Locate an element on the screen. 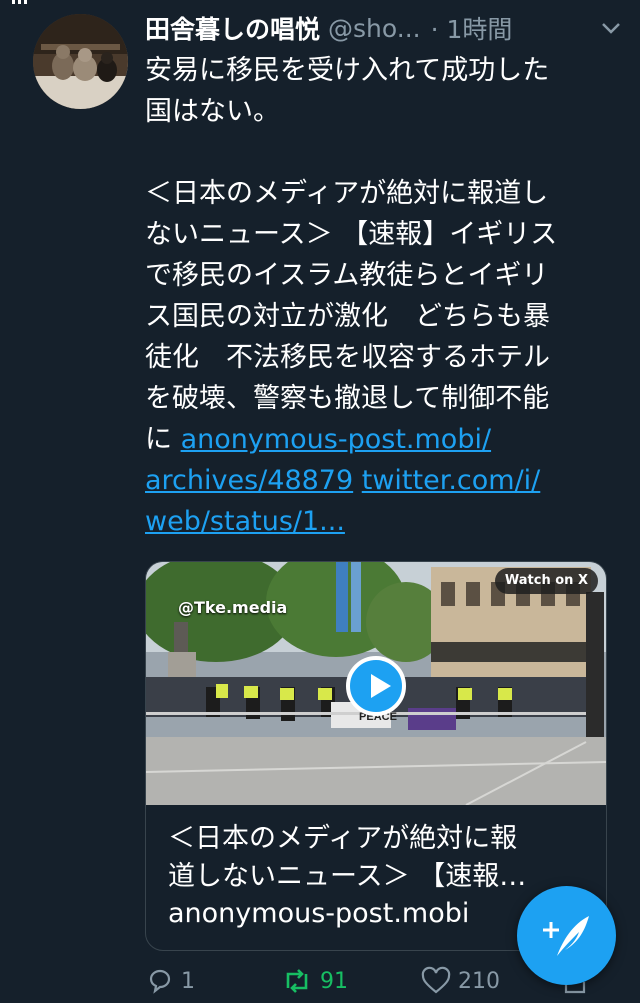  compose-icon is located at coordinates (566, 936).